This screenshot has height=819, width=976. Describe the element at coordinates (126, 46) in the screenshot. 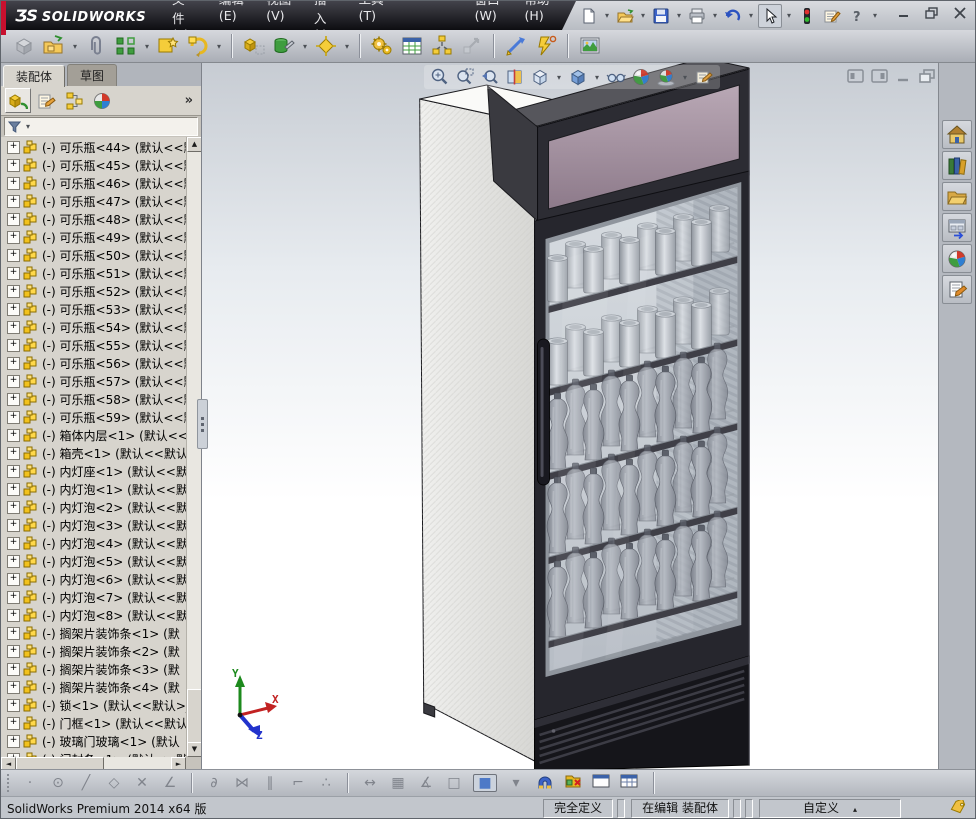

I see `linear-component-pattern-icon` at that location.